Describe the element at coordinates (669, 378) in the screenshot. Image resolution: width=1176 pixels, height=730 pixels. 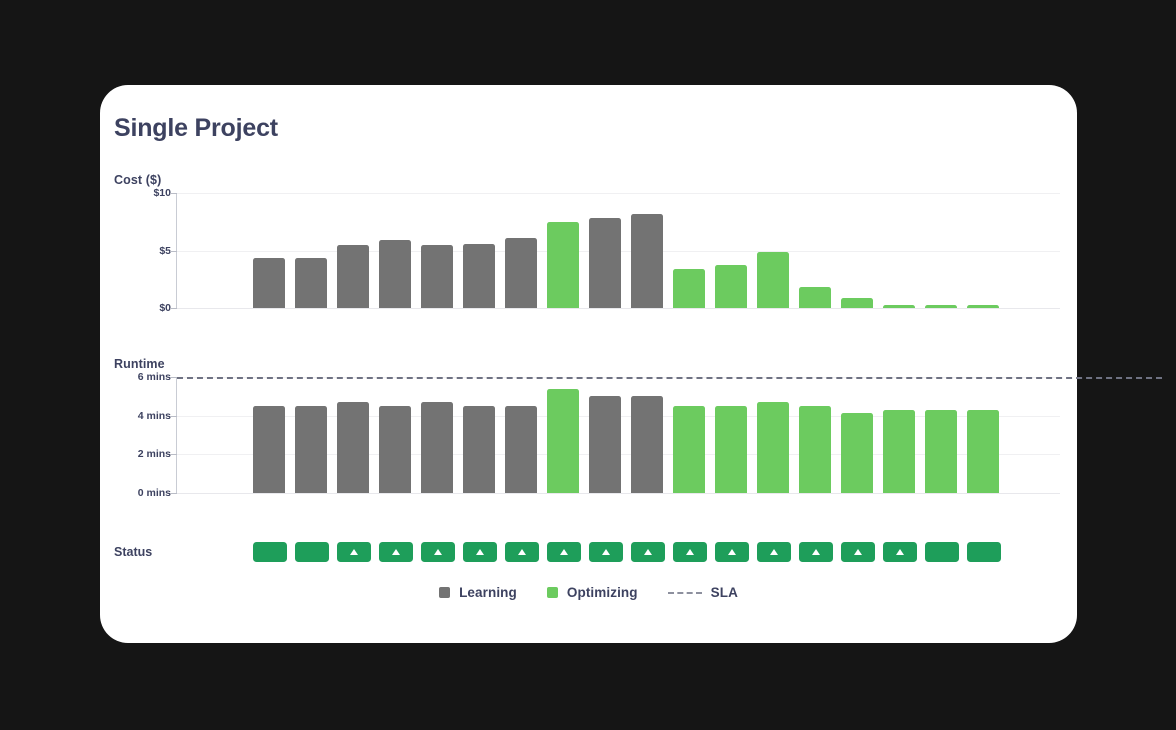
I see `sla-threshold-line` at that location.